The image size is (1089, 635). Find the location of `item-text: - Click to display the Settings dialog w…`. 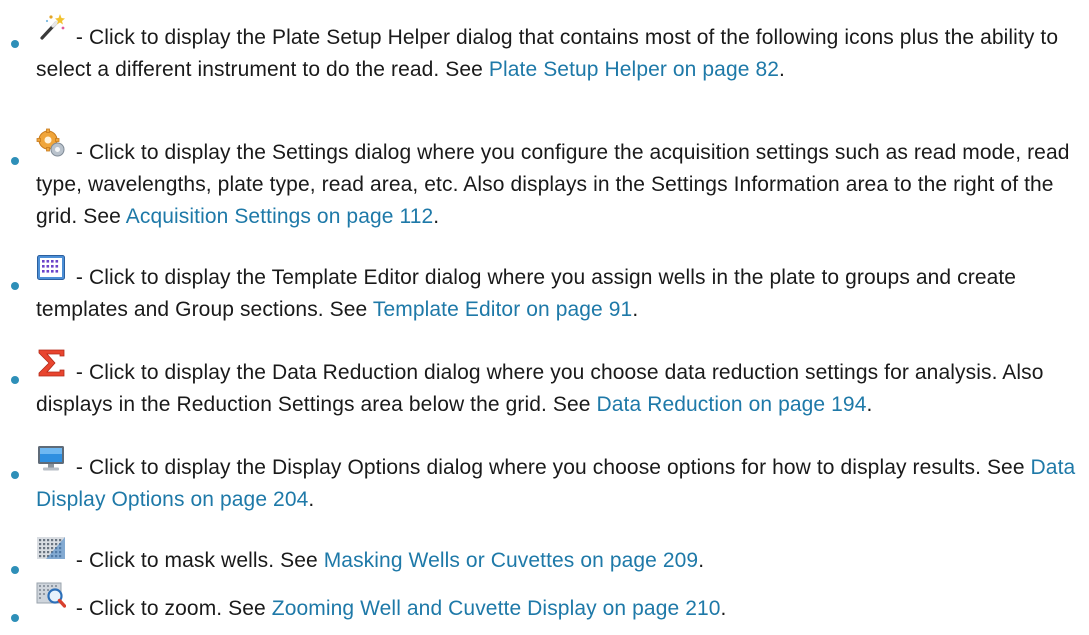

item-text: - Click to display the Settings dialog w… is located at coordinates (556, 185).